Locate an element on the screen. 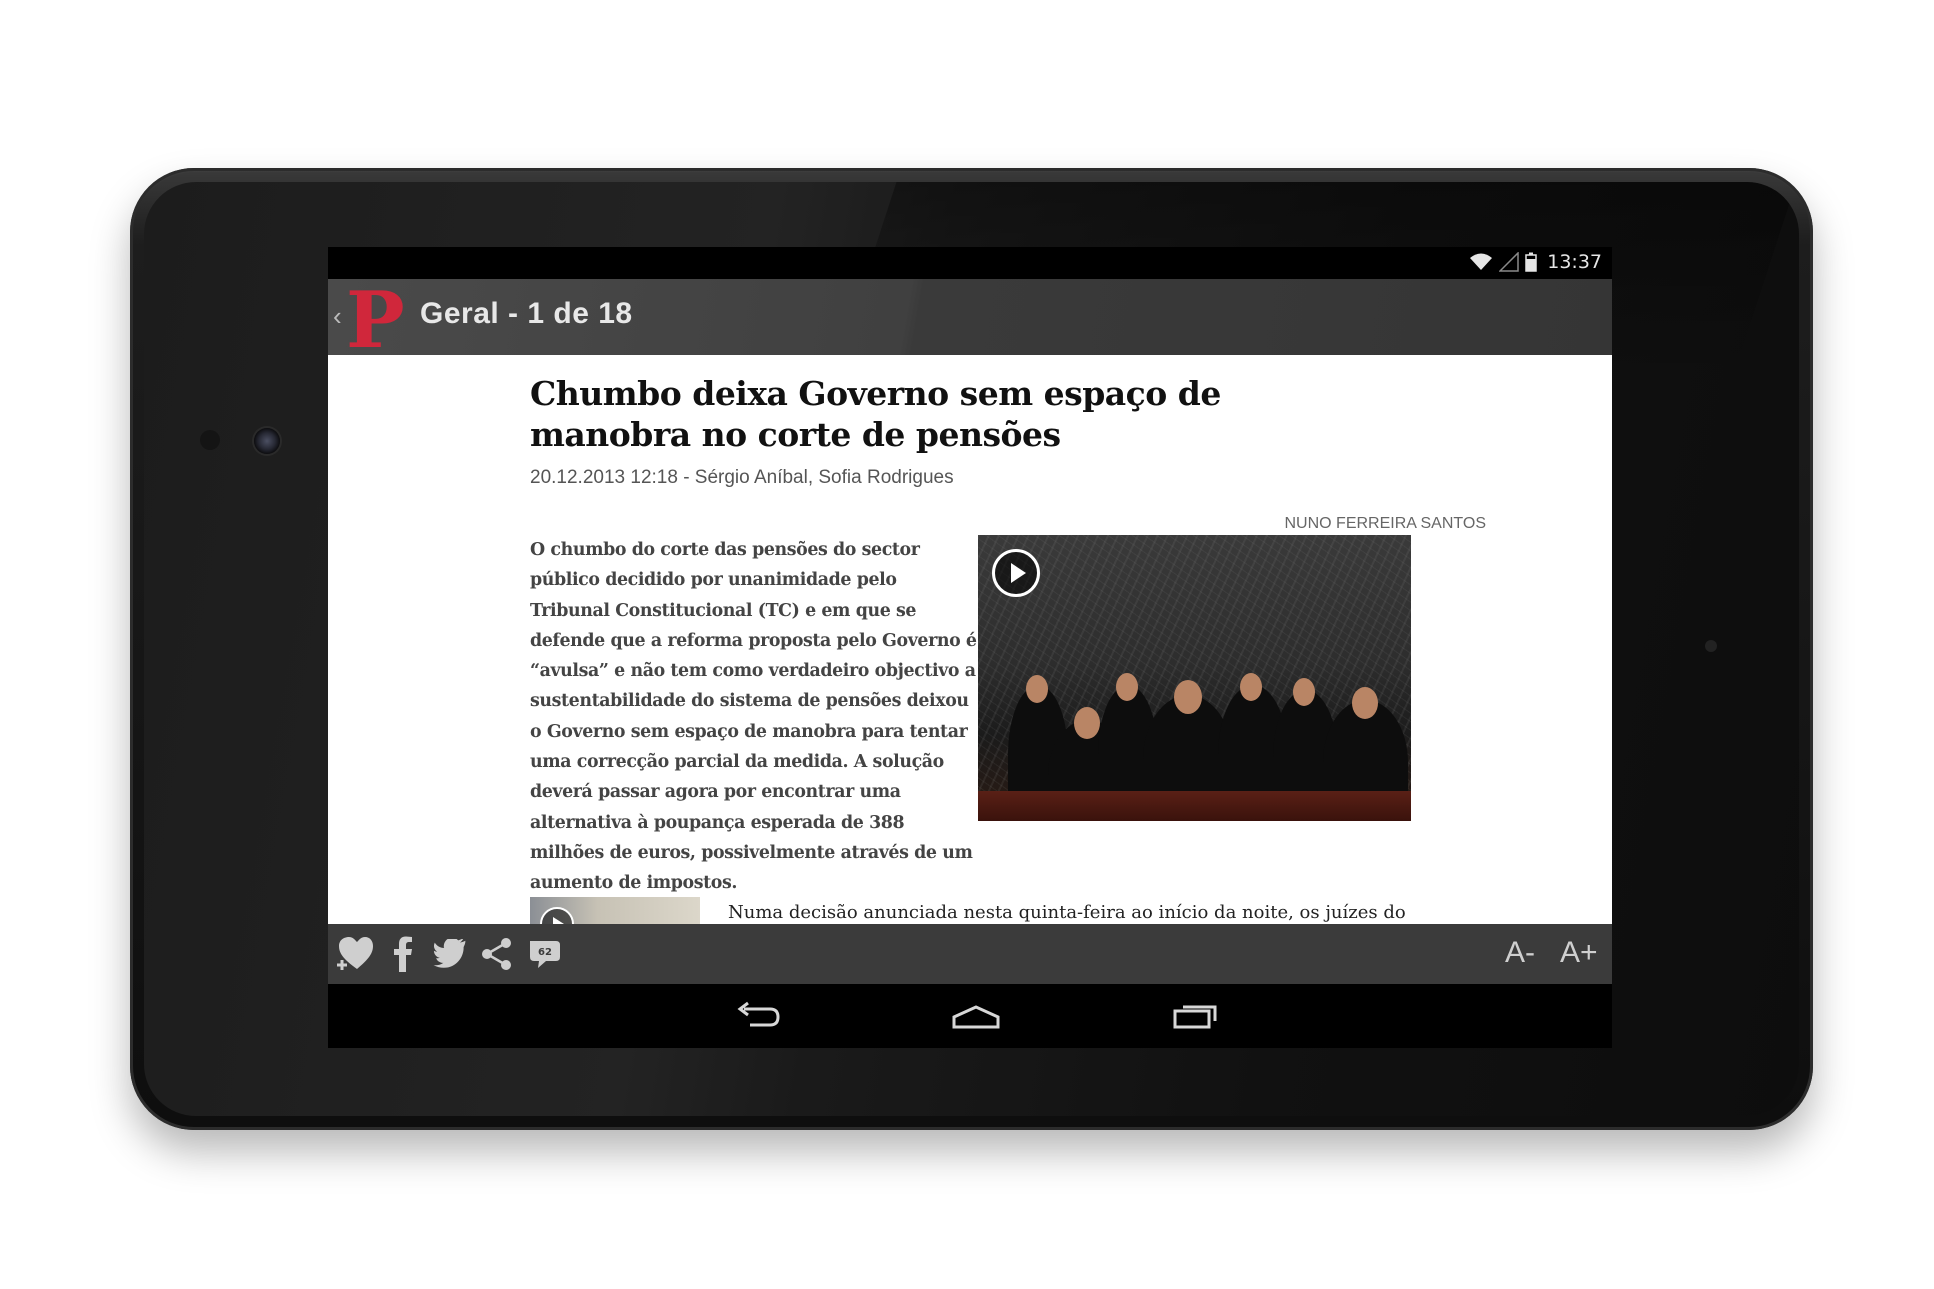  facebook-icon is located at coordinates (403, 954).